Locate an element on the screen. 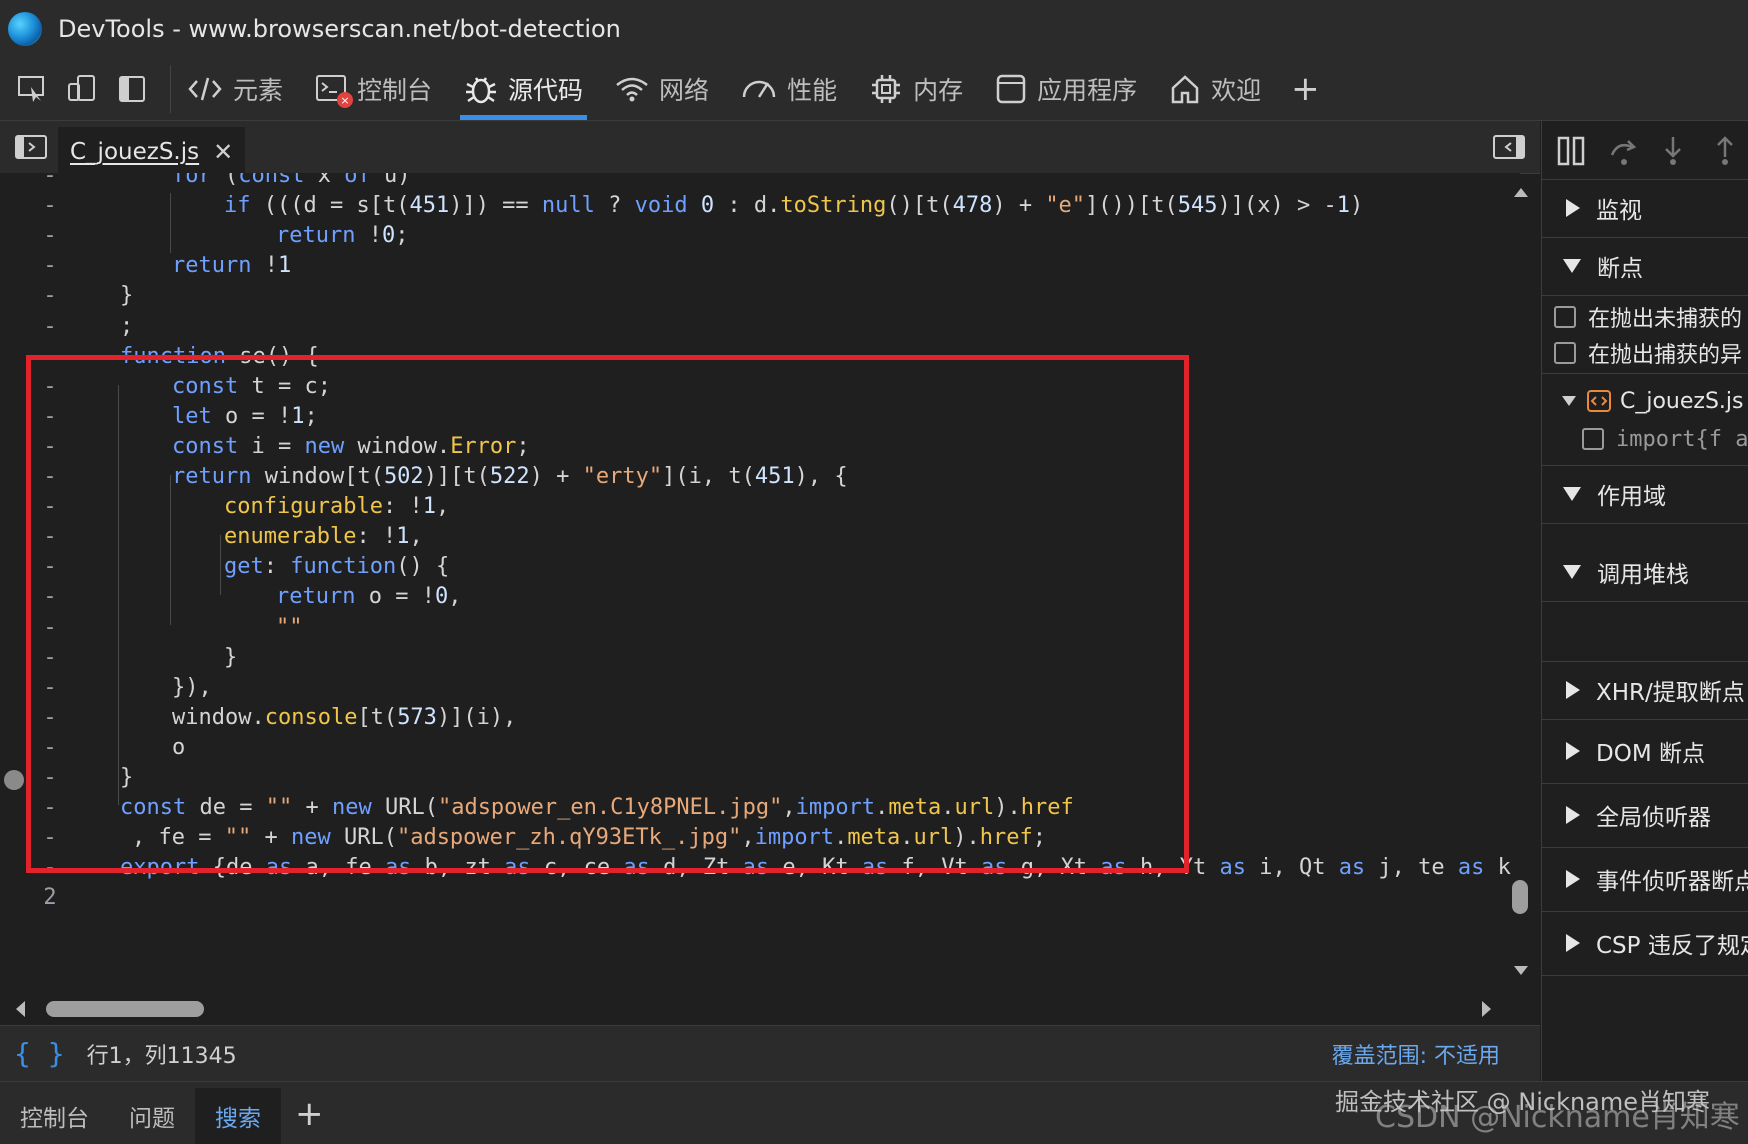 Image resolution: width=1748 pixels, height=1144 pixels. horizontal-scrollbar is located at coordinates (760, 1008).